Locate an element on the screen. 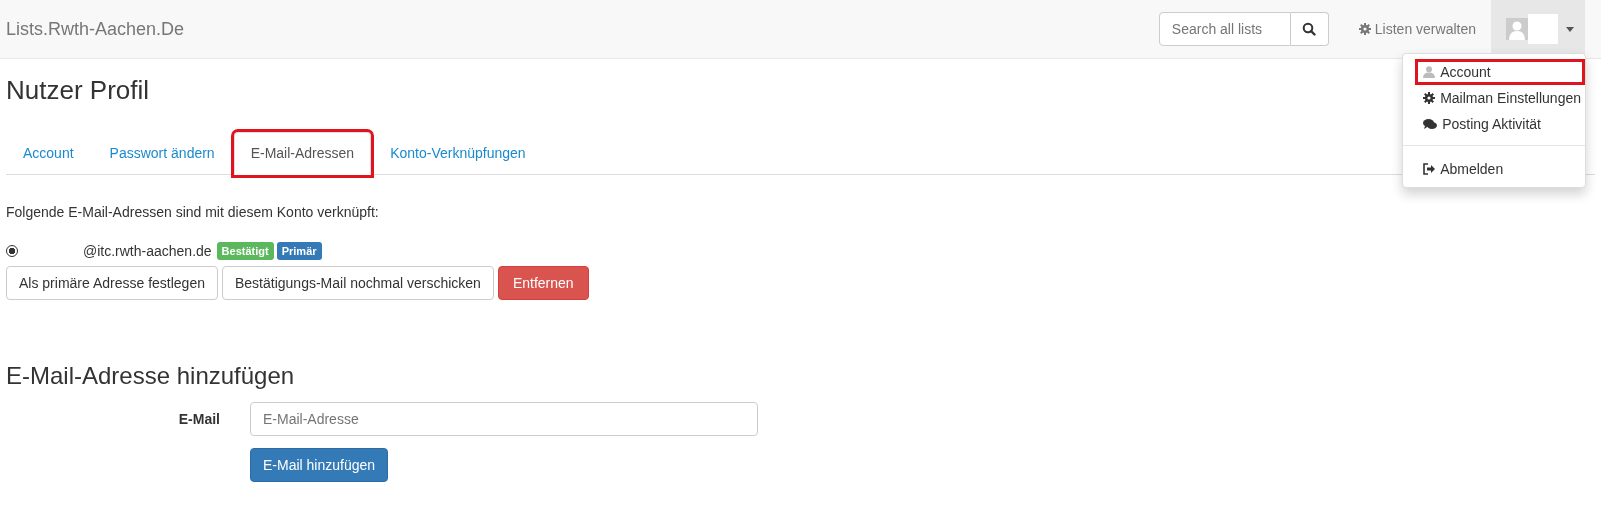 The height and width of the screenshot is (524, 1601). tab: Konto-Verknüpfungen is located at coordinates (458, 153).